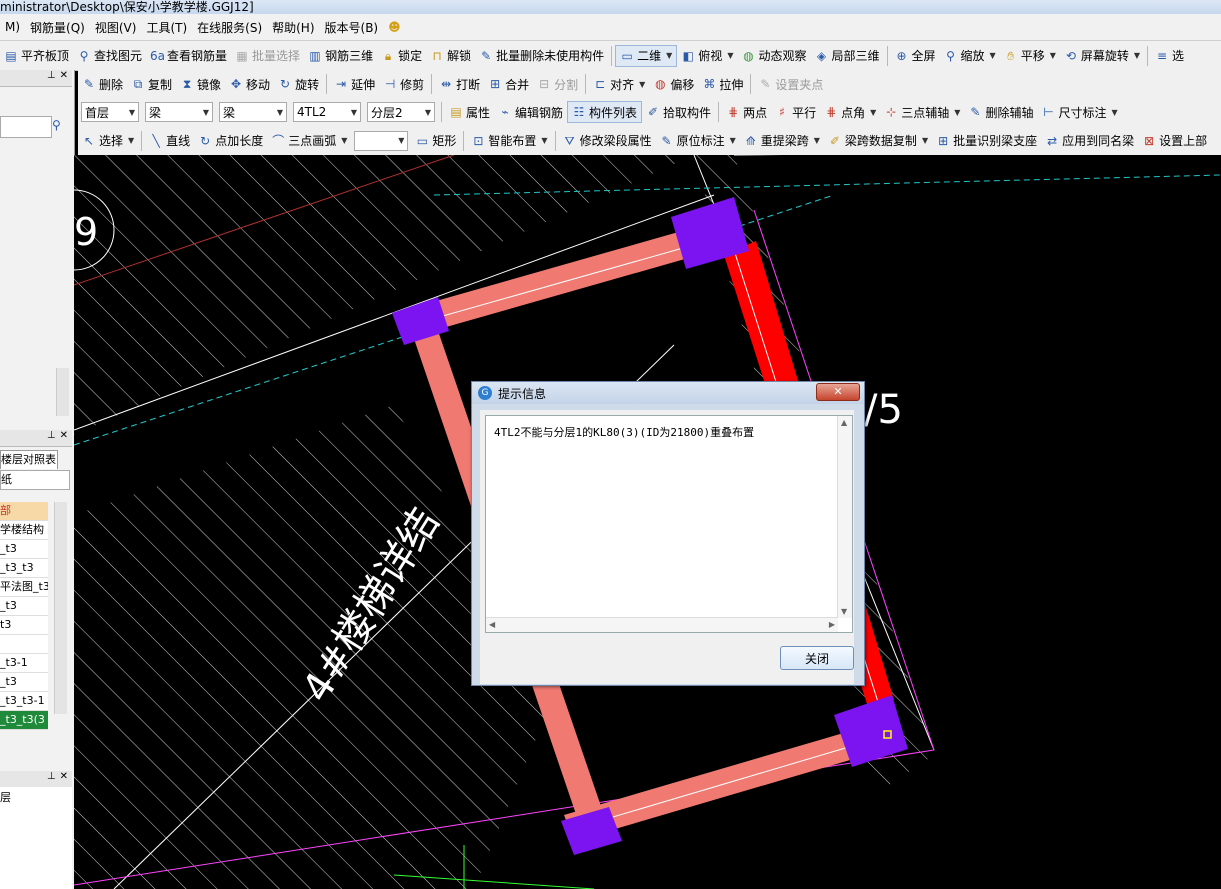 The width and height of the screenshot is (1221, 889). What do you see at coordinates (986, 141) in the screenshot?
I see `batch-support-button: ⊞ 批量识别梁支座` at bounding box center [986, 141].